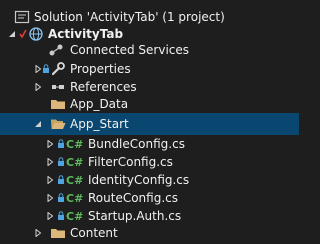 Image resolution: width=320 pixels, height=244 pixels. Describe the element at coordinates (38, 233) in the screenshot. I see `collapsed-arrow-icon` at that location.